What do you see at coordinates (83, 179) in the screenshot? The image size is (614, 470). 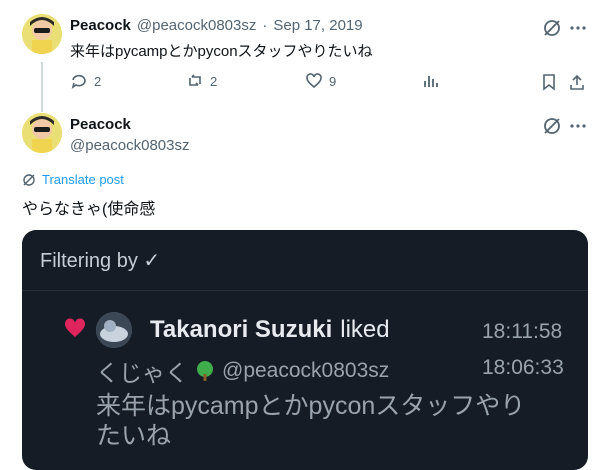 I see `translate-label: Translate post` at bounding box center [83, 179].